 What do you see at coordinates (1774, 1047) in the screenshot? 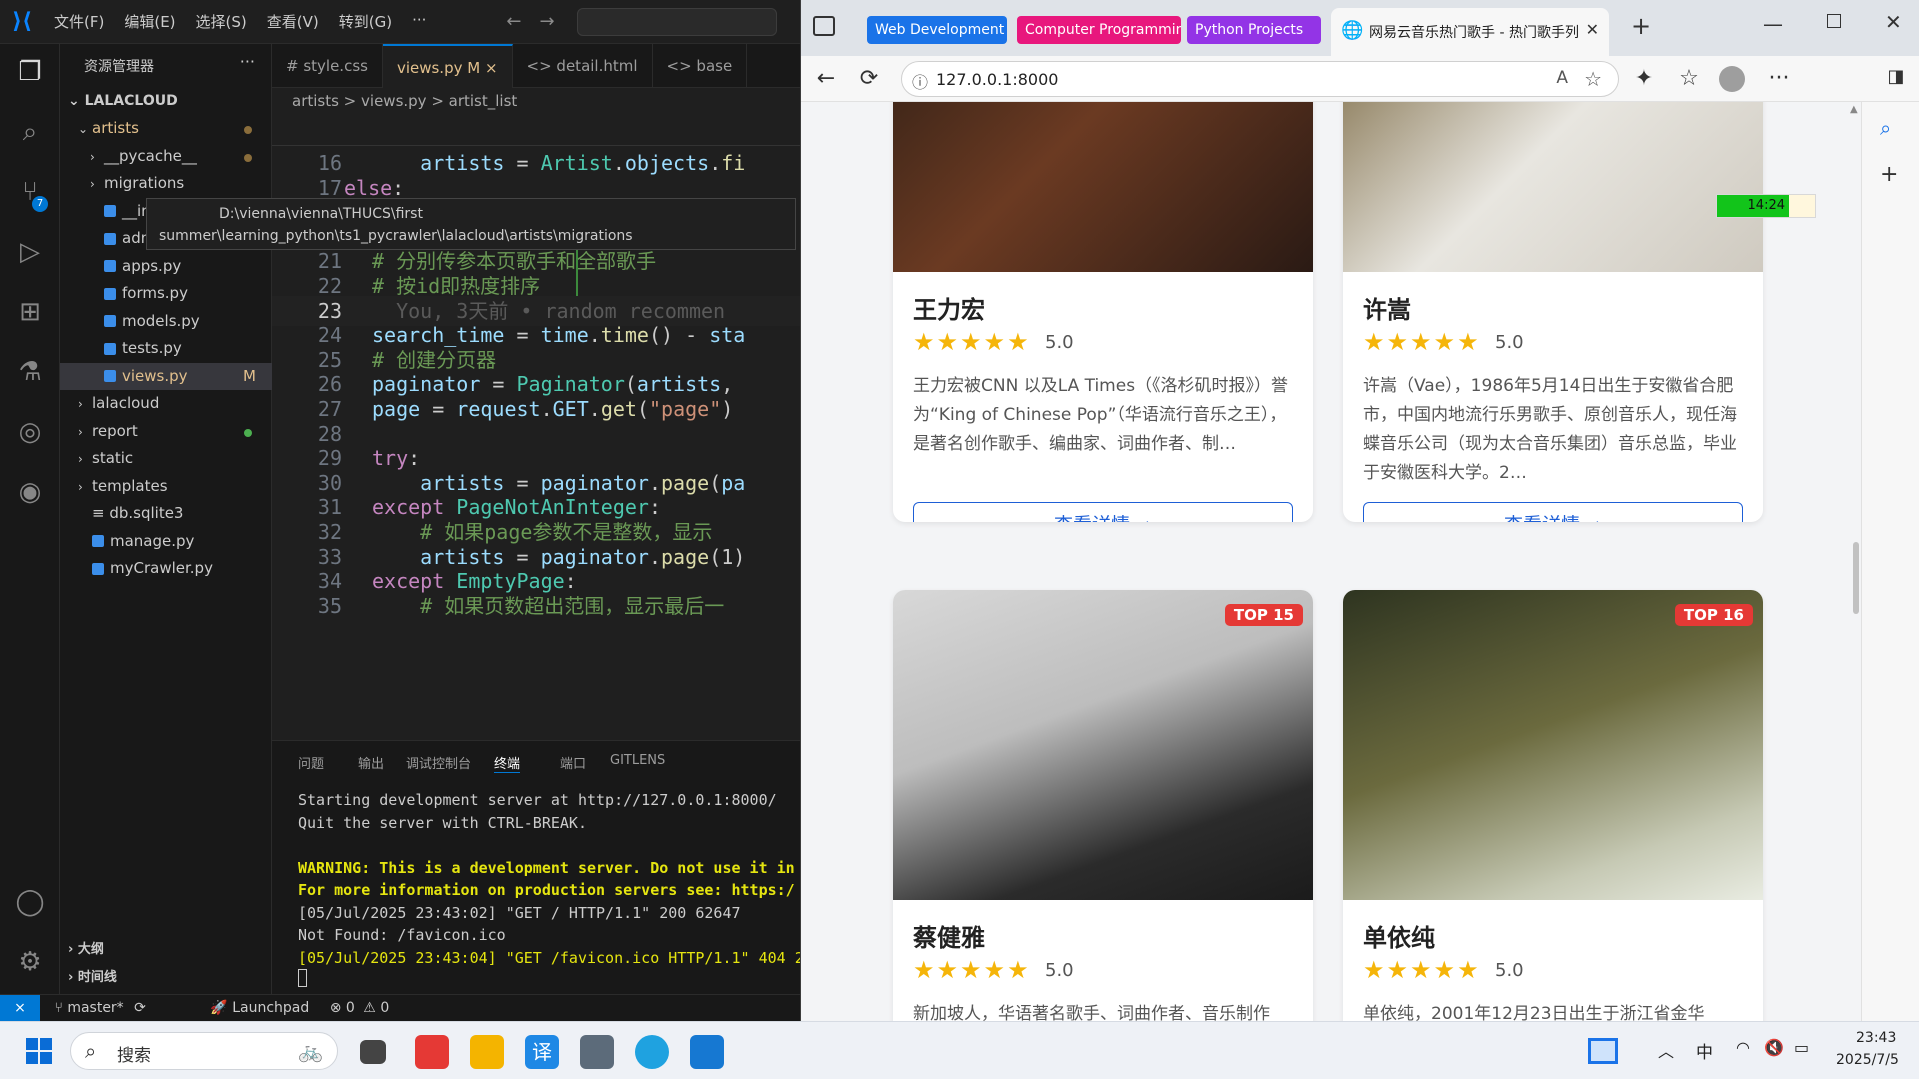
I see `volume-muted-icon: 🔇` at bounding box center [1774, 1047].